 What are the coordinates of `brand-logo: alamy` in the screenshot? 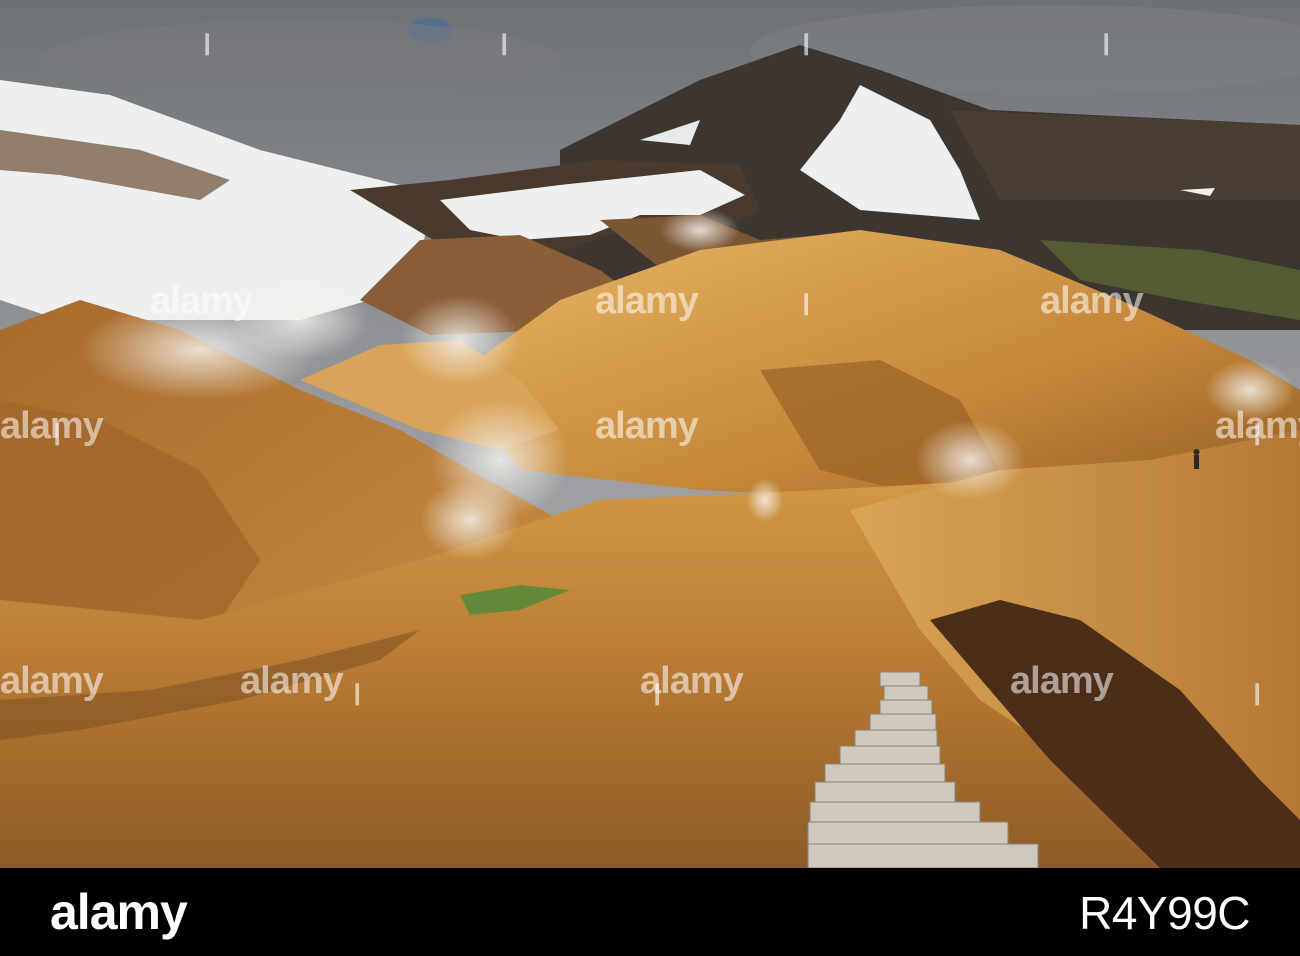 It's located at (119, 912).